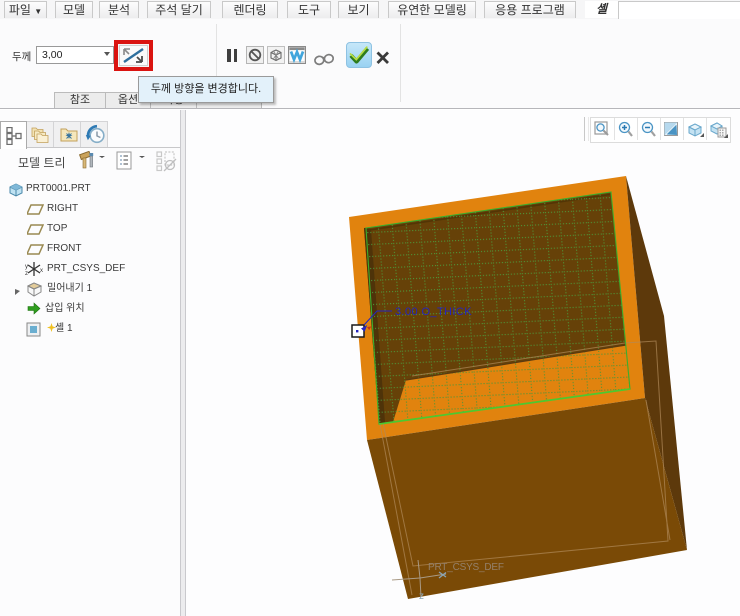  What do you see at coordinates (41, 271) in the screenshot?
I see `svg-text: x` at bounding box center [41, 271].